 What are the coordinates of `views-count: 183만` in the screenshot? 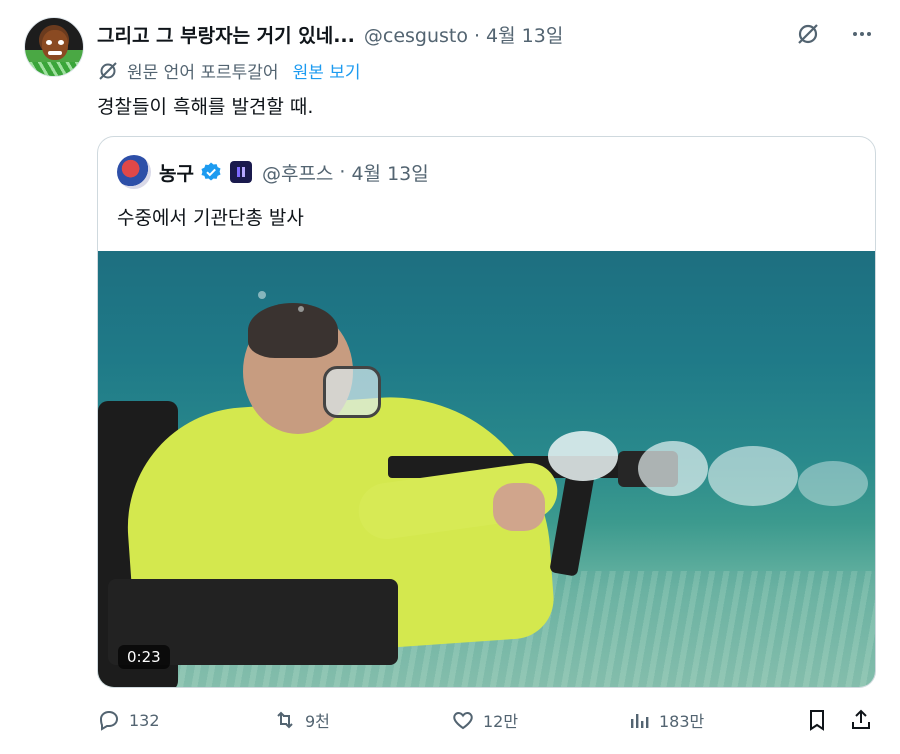 It's located at (682, 721).